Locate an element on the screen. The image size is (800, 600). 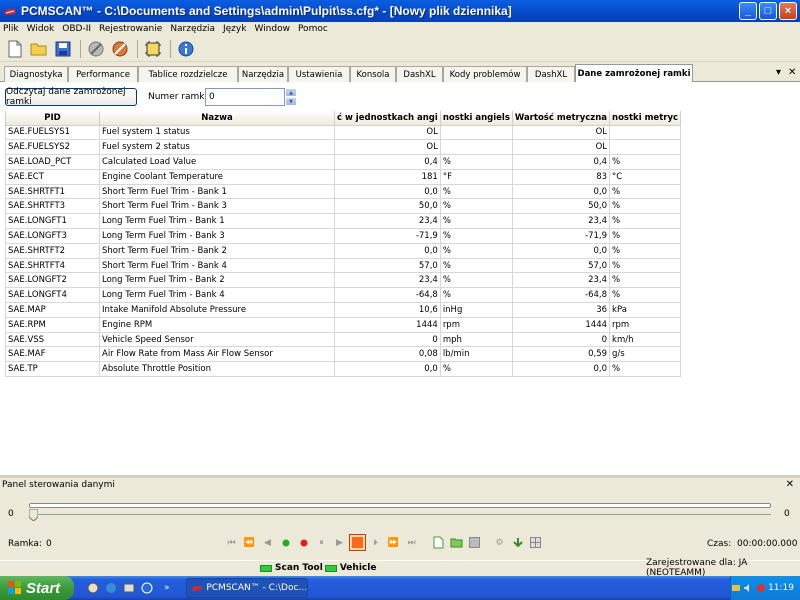
tab-tablice-rozdzielcze: Tablice rozdzielcze is located at coordinates (188, 74).